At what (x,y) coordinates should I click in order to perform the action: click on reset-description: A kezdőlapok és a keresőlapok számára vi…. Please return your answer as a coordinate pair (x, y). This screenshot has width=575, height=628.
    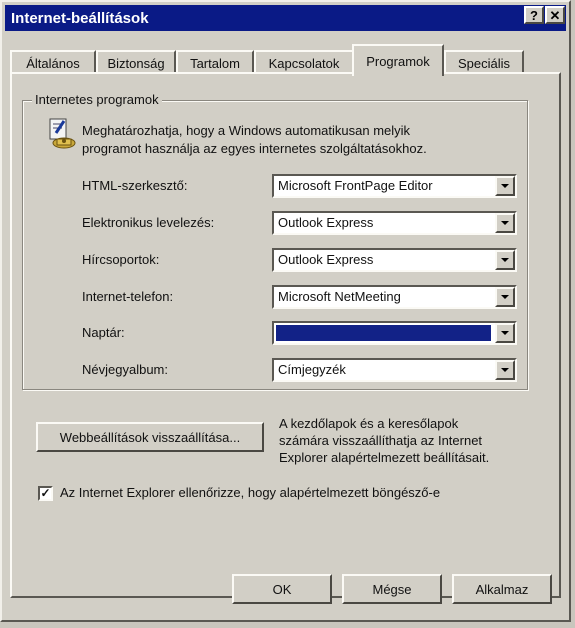
    Looking at the image, I should click on (404, 440).